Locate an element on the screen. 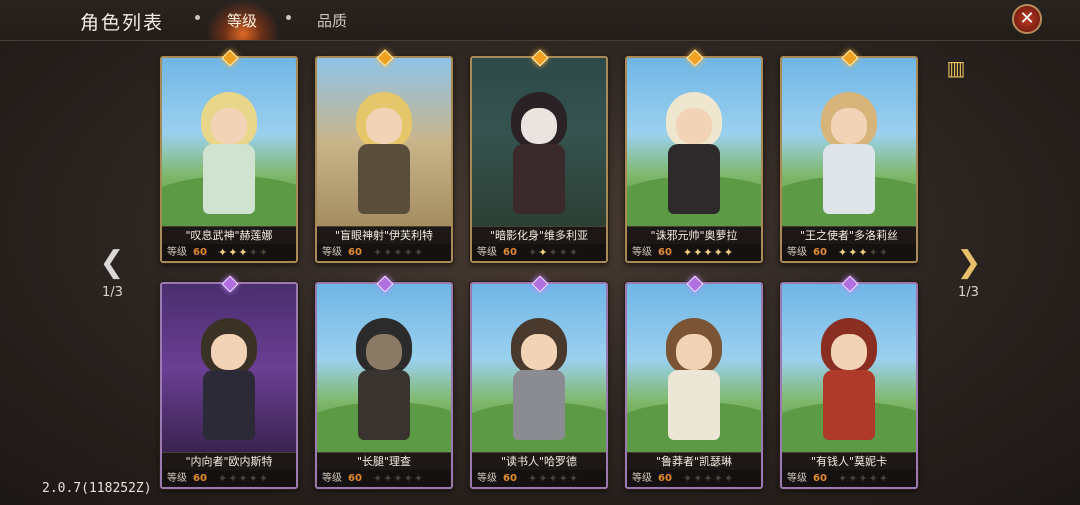 The width and height of the screenshot is (1080, 505). close-button: ✕ is located at coordinates (1027, 19).